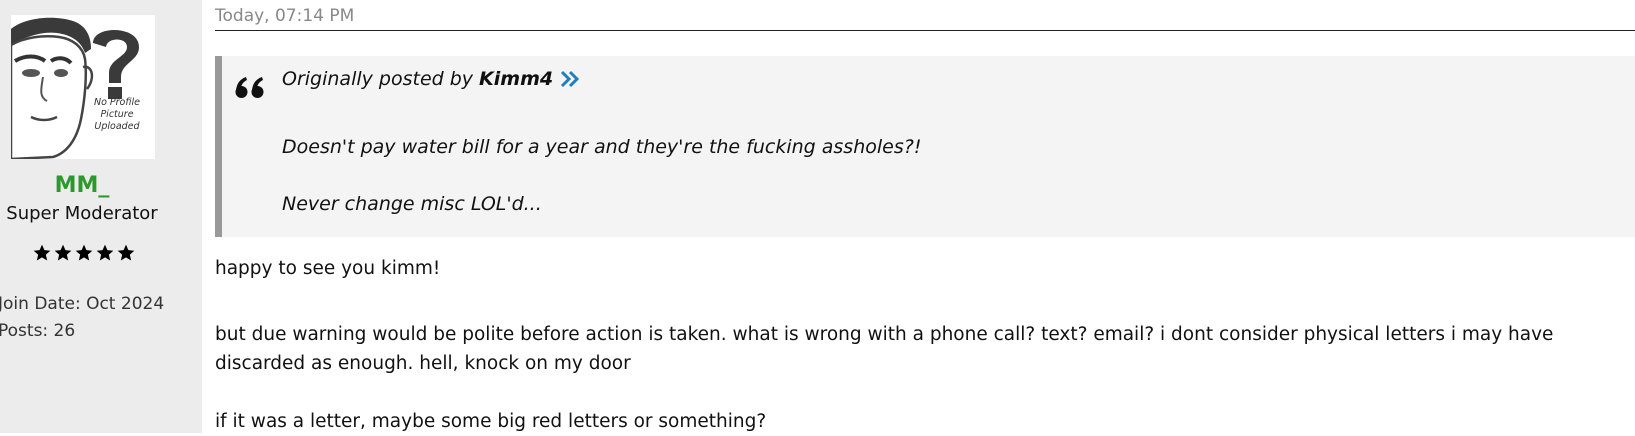 This screenshot has height=436, width=1635. I want to click on join-date: Join Date: Oct 2024, so click(82, 304).